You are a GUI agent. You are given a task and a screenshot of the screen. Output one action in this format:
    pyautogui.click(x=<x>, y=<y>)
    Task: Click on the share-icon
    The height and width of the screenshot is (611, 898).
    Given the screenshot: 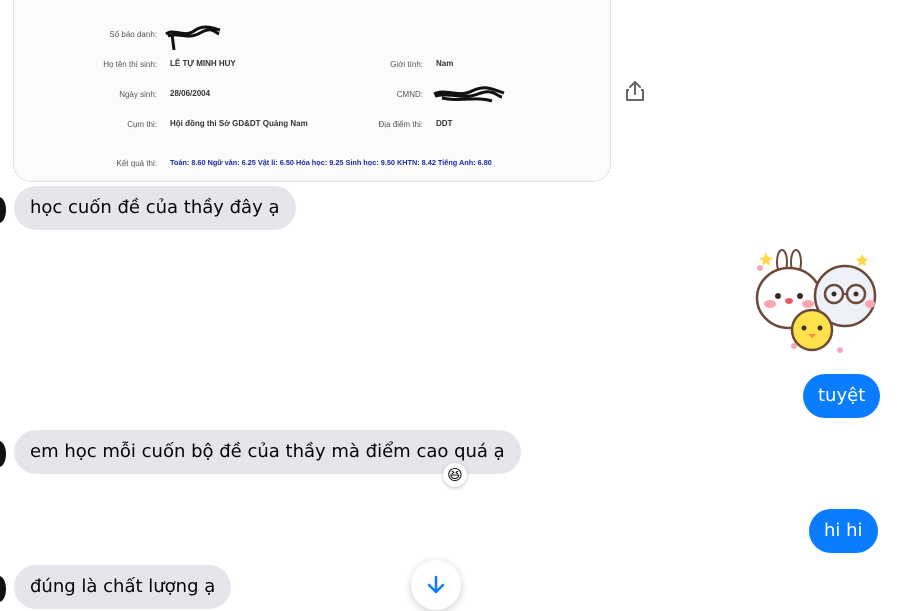 What is the action you would take?
    pyautogui.click(x=635, y=91)
    